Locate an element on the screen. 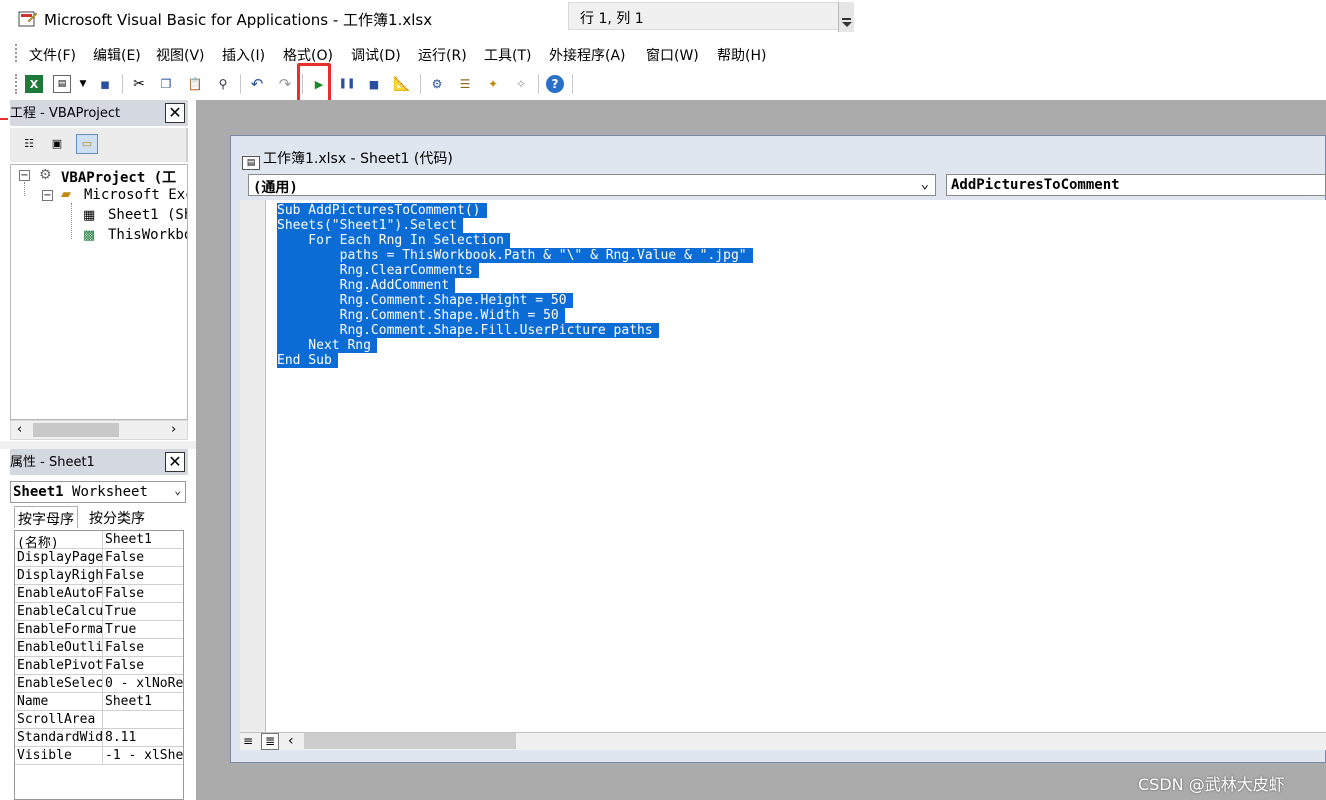  reset-icon: ■ is located at coordinates (374, 84).